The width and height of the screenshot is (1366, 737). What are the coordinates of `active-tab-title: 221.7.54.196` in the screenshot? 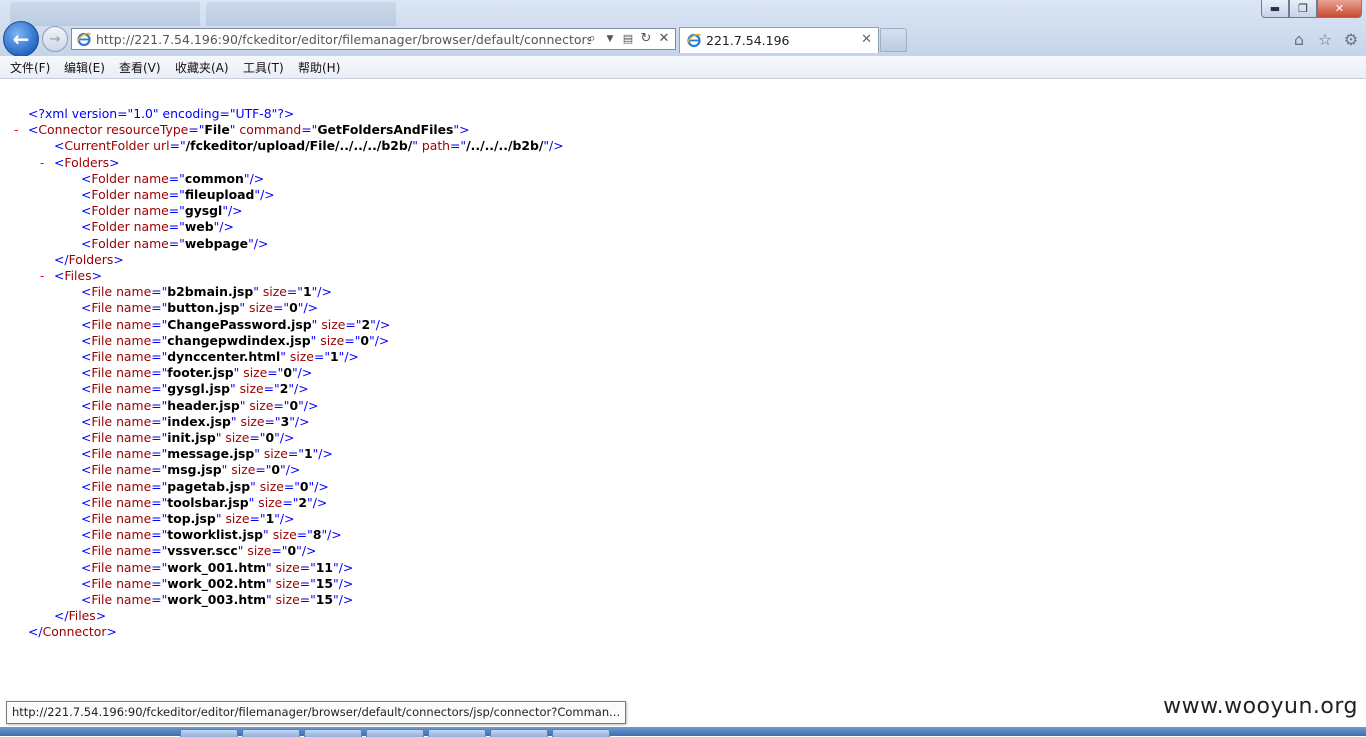 It's located at (748, 40).